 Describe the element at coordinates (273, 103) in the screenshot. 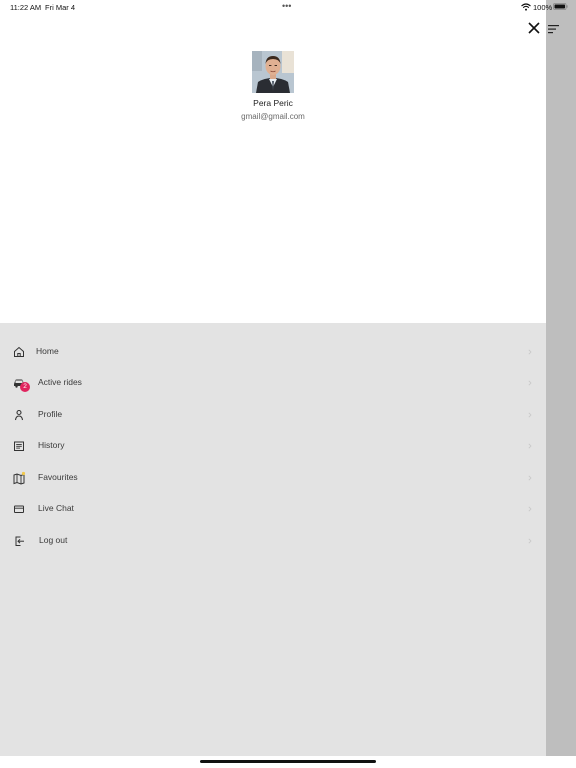

I see `user-name: Pera Peric` at that location.